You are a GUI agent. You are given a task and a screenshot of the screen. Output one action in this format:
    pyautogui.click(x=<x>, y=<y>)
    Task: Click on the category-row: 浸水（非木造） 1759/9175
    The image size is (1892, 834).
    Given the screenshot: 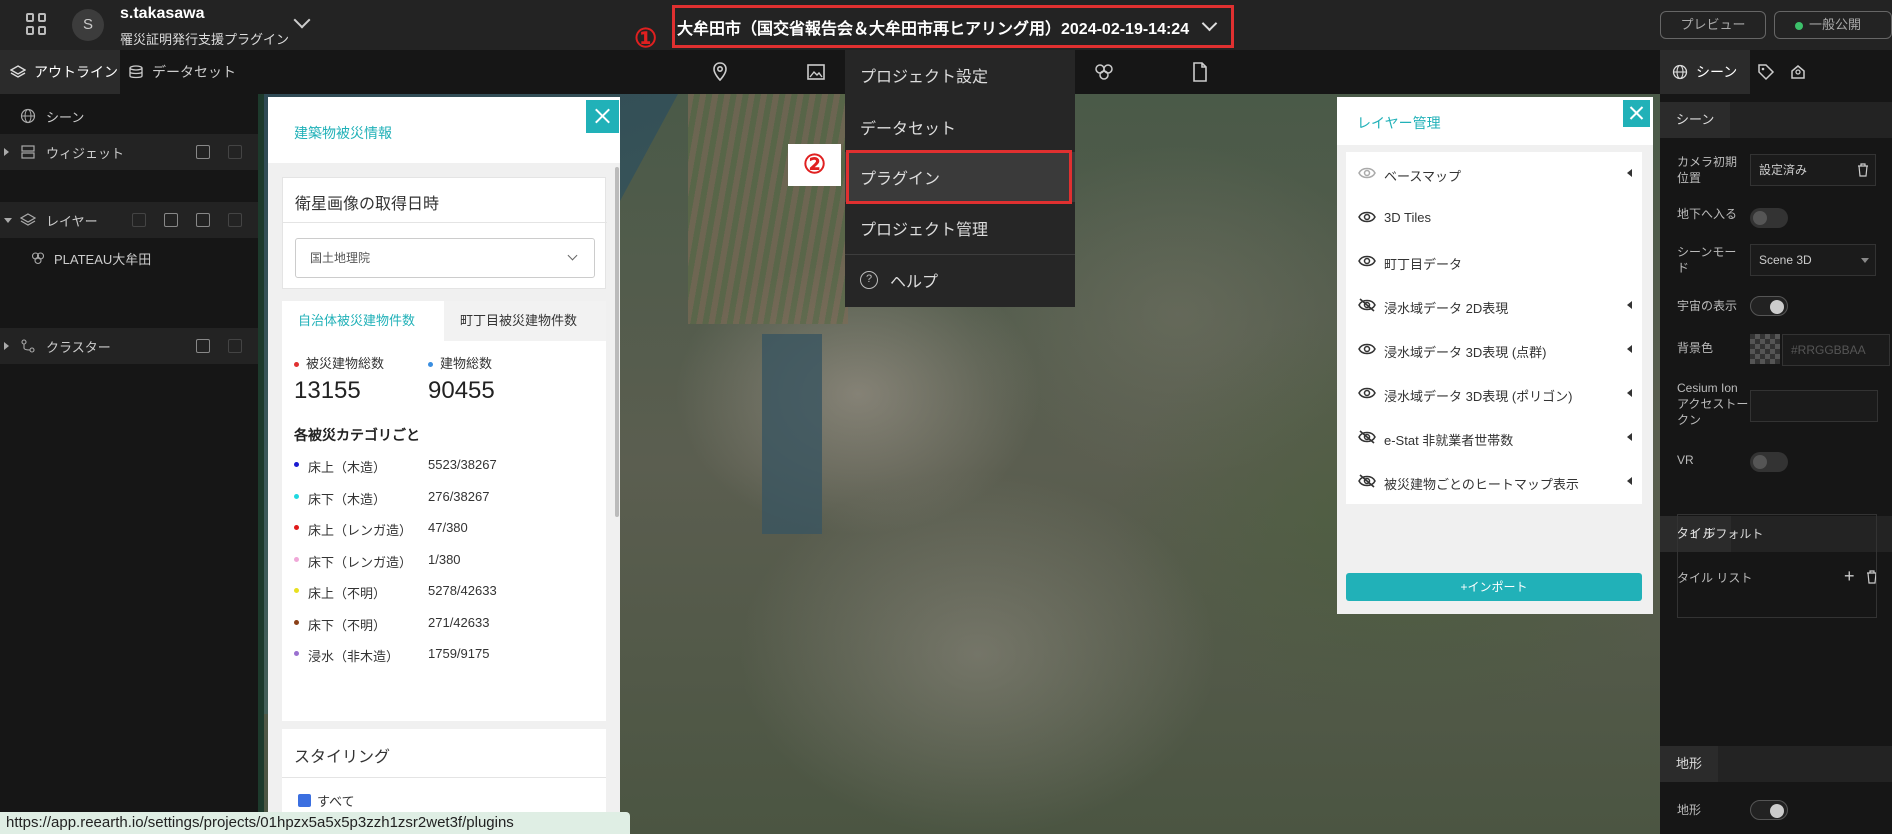 What is the action you would take?
    pyautogui.click(x=444, y=654)
    